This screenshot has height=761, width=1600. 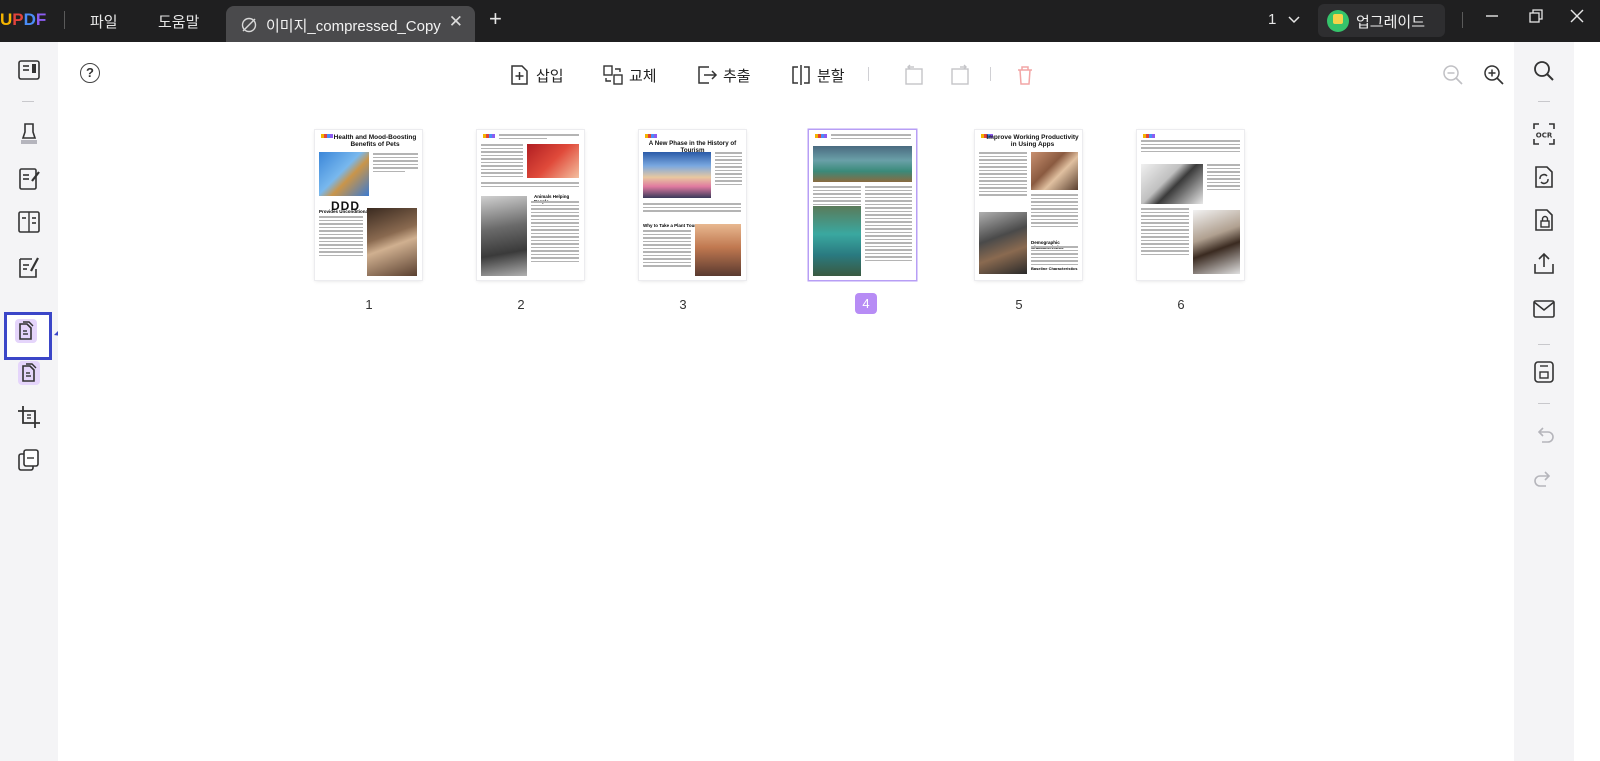 I want to click on zoom-out-button, so click(x=1453, y=75).